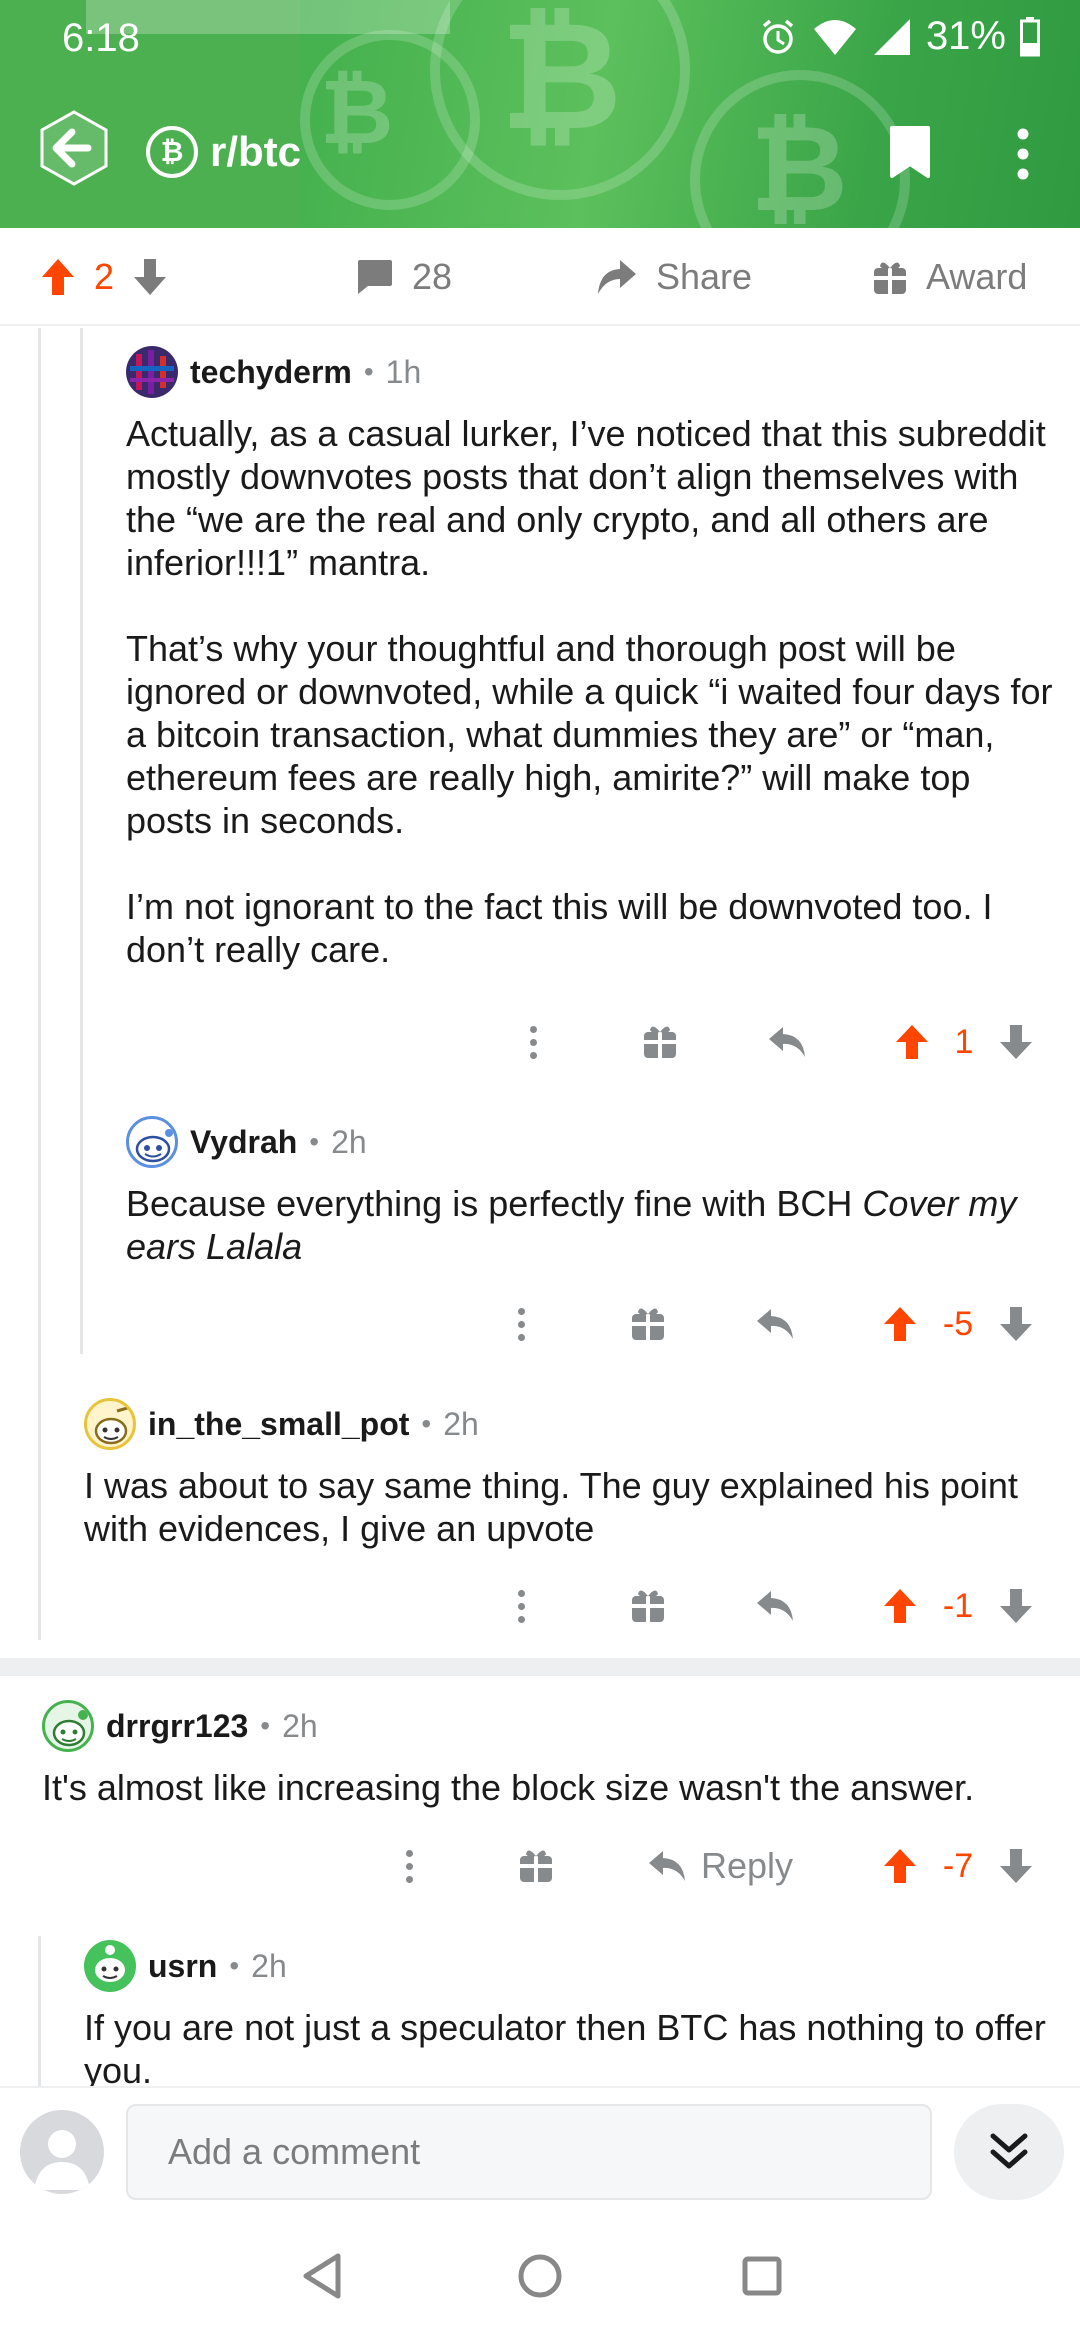 This screenshot has width=1080, height=2340. I want to click on subreddit-header: ₿ ₿ ₿ 6:18 31% ₿ r/btc, so click(540, 114).